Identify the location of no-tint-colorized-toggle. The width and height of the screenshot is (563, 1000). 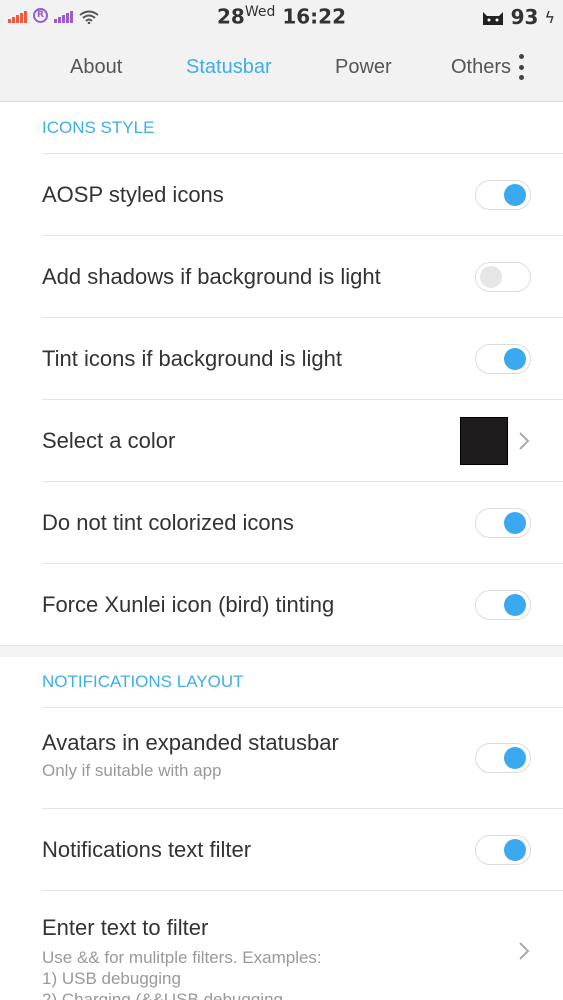
(503, 522).